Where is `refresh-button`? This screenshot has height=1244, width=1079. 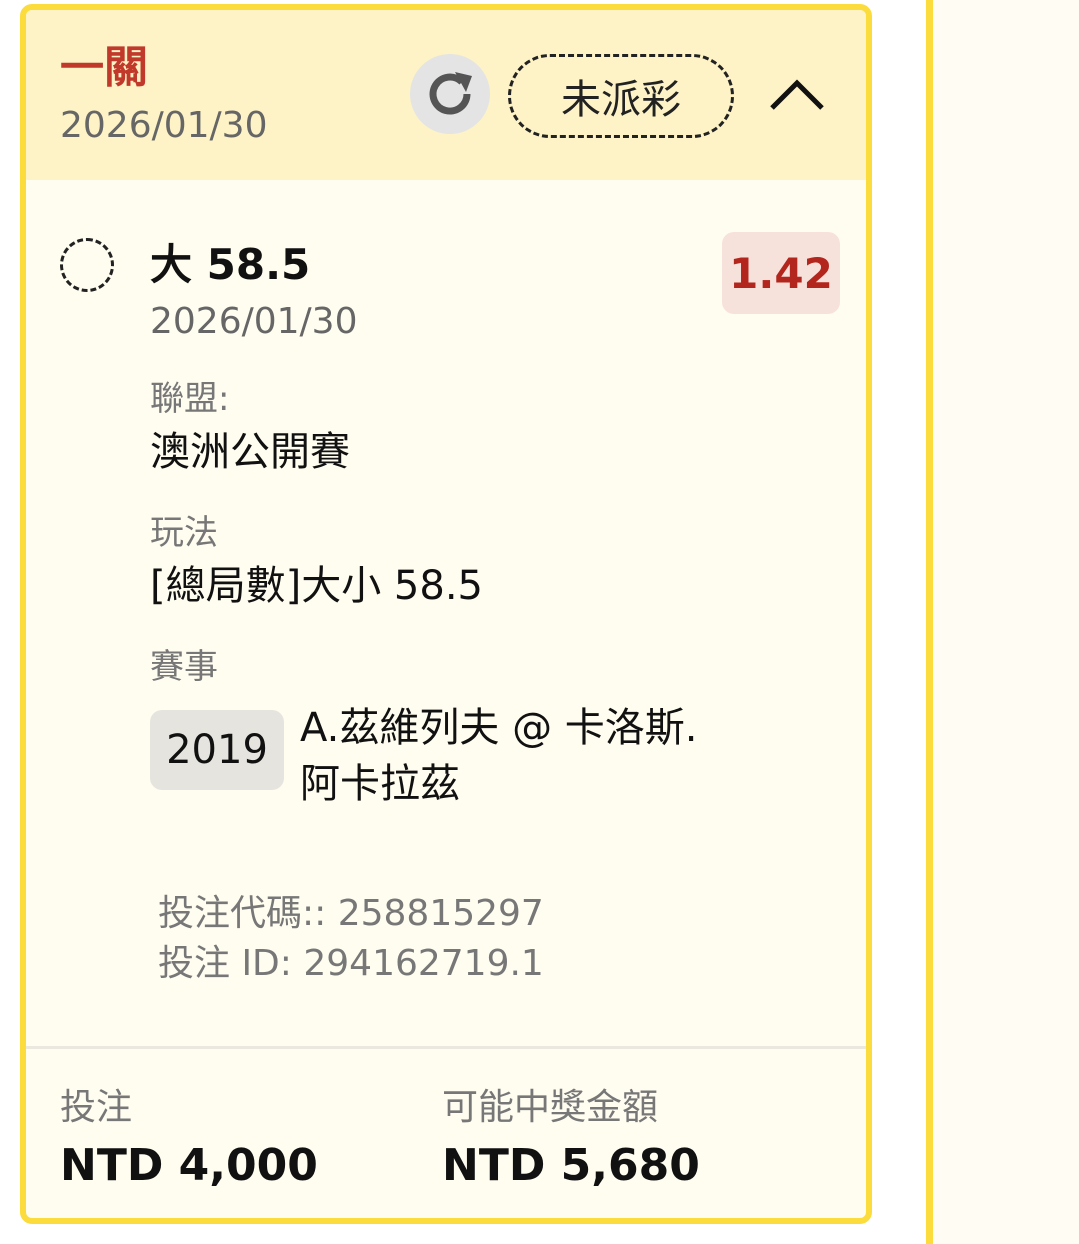
refresh-button is located at coordinates (450, 94).